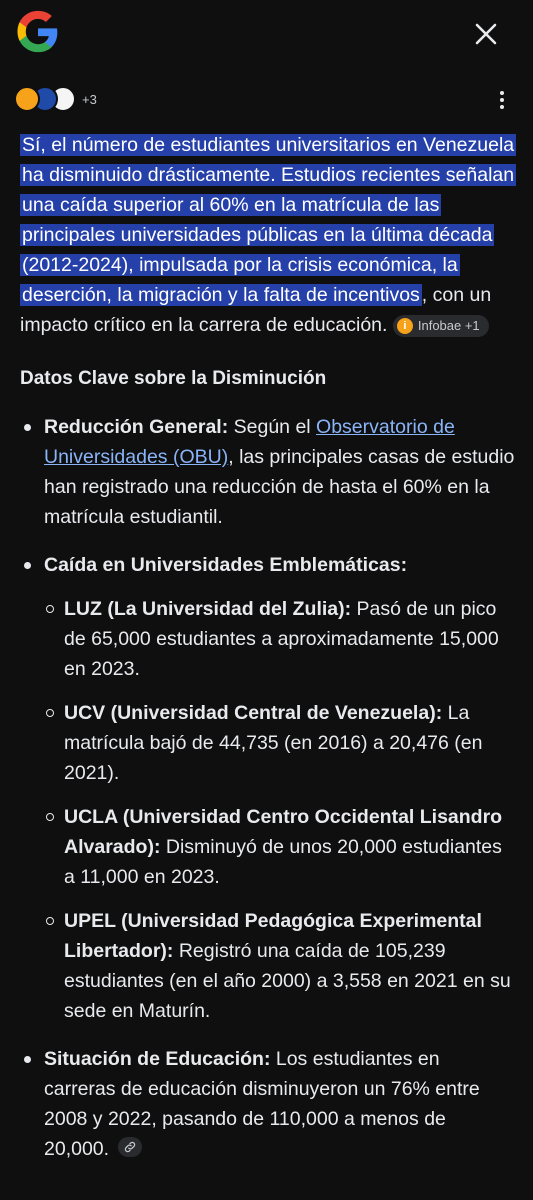 The image size is (533, 1200). I want to click on source-chip: i Infobae +1, so click(440, 326).